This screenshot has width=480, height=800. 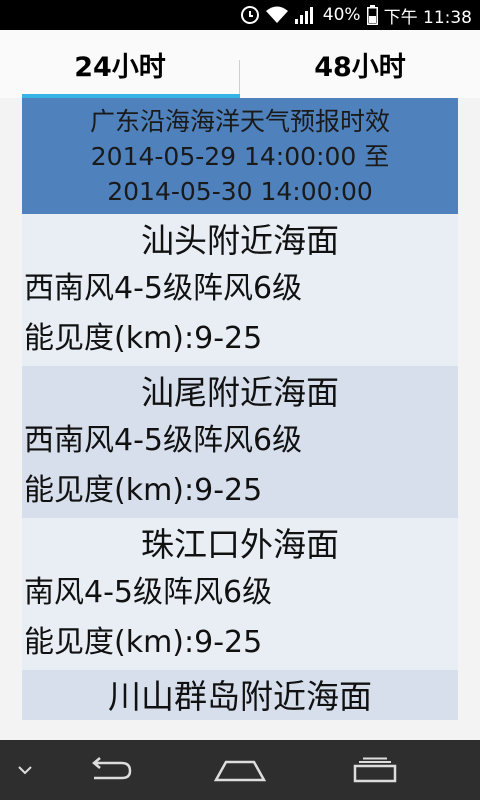 What do you see at coordinates (277, 15) in the screenshot?
I see `wifi-icon` at bounding box center [277, 15].